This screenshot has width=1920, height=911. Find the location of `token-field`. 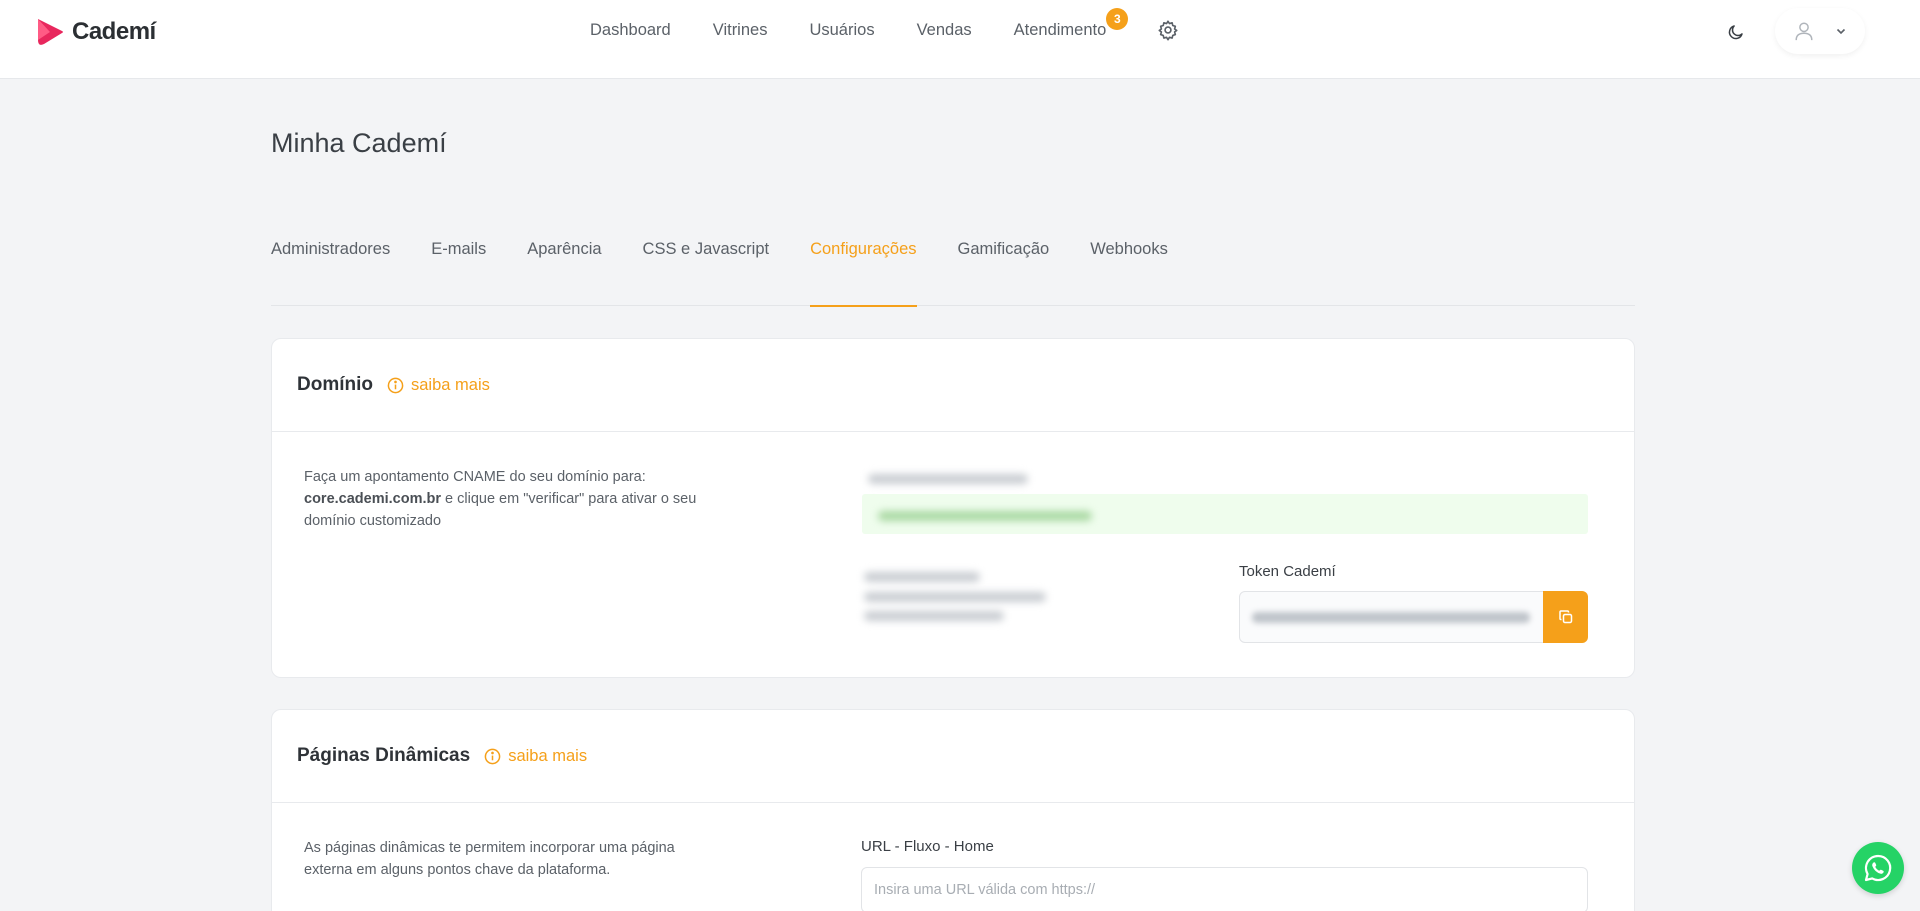

token-field is located at coordinates (1391, 617).